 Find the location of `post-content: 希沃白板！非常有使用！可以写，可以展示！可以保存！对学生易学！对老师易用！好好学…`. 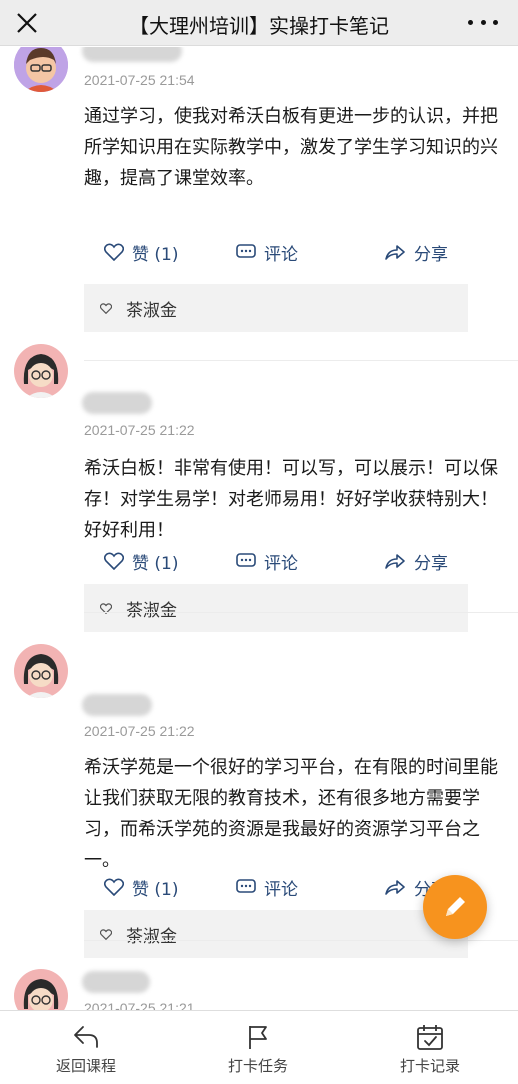

post-content: 希沃白板！非常有使用！可以写，可以展示！可以保存！对学生易学！对老师易用！好好学… is located at coordinates (291, 499).